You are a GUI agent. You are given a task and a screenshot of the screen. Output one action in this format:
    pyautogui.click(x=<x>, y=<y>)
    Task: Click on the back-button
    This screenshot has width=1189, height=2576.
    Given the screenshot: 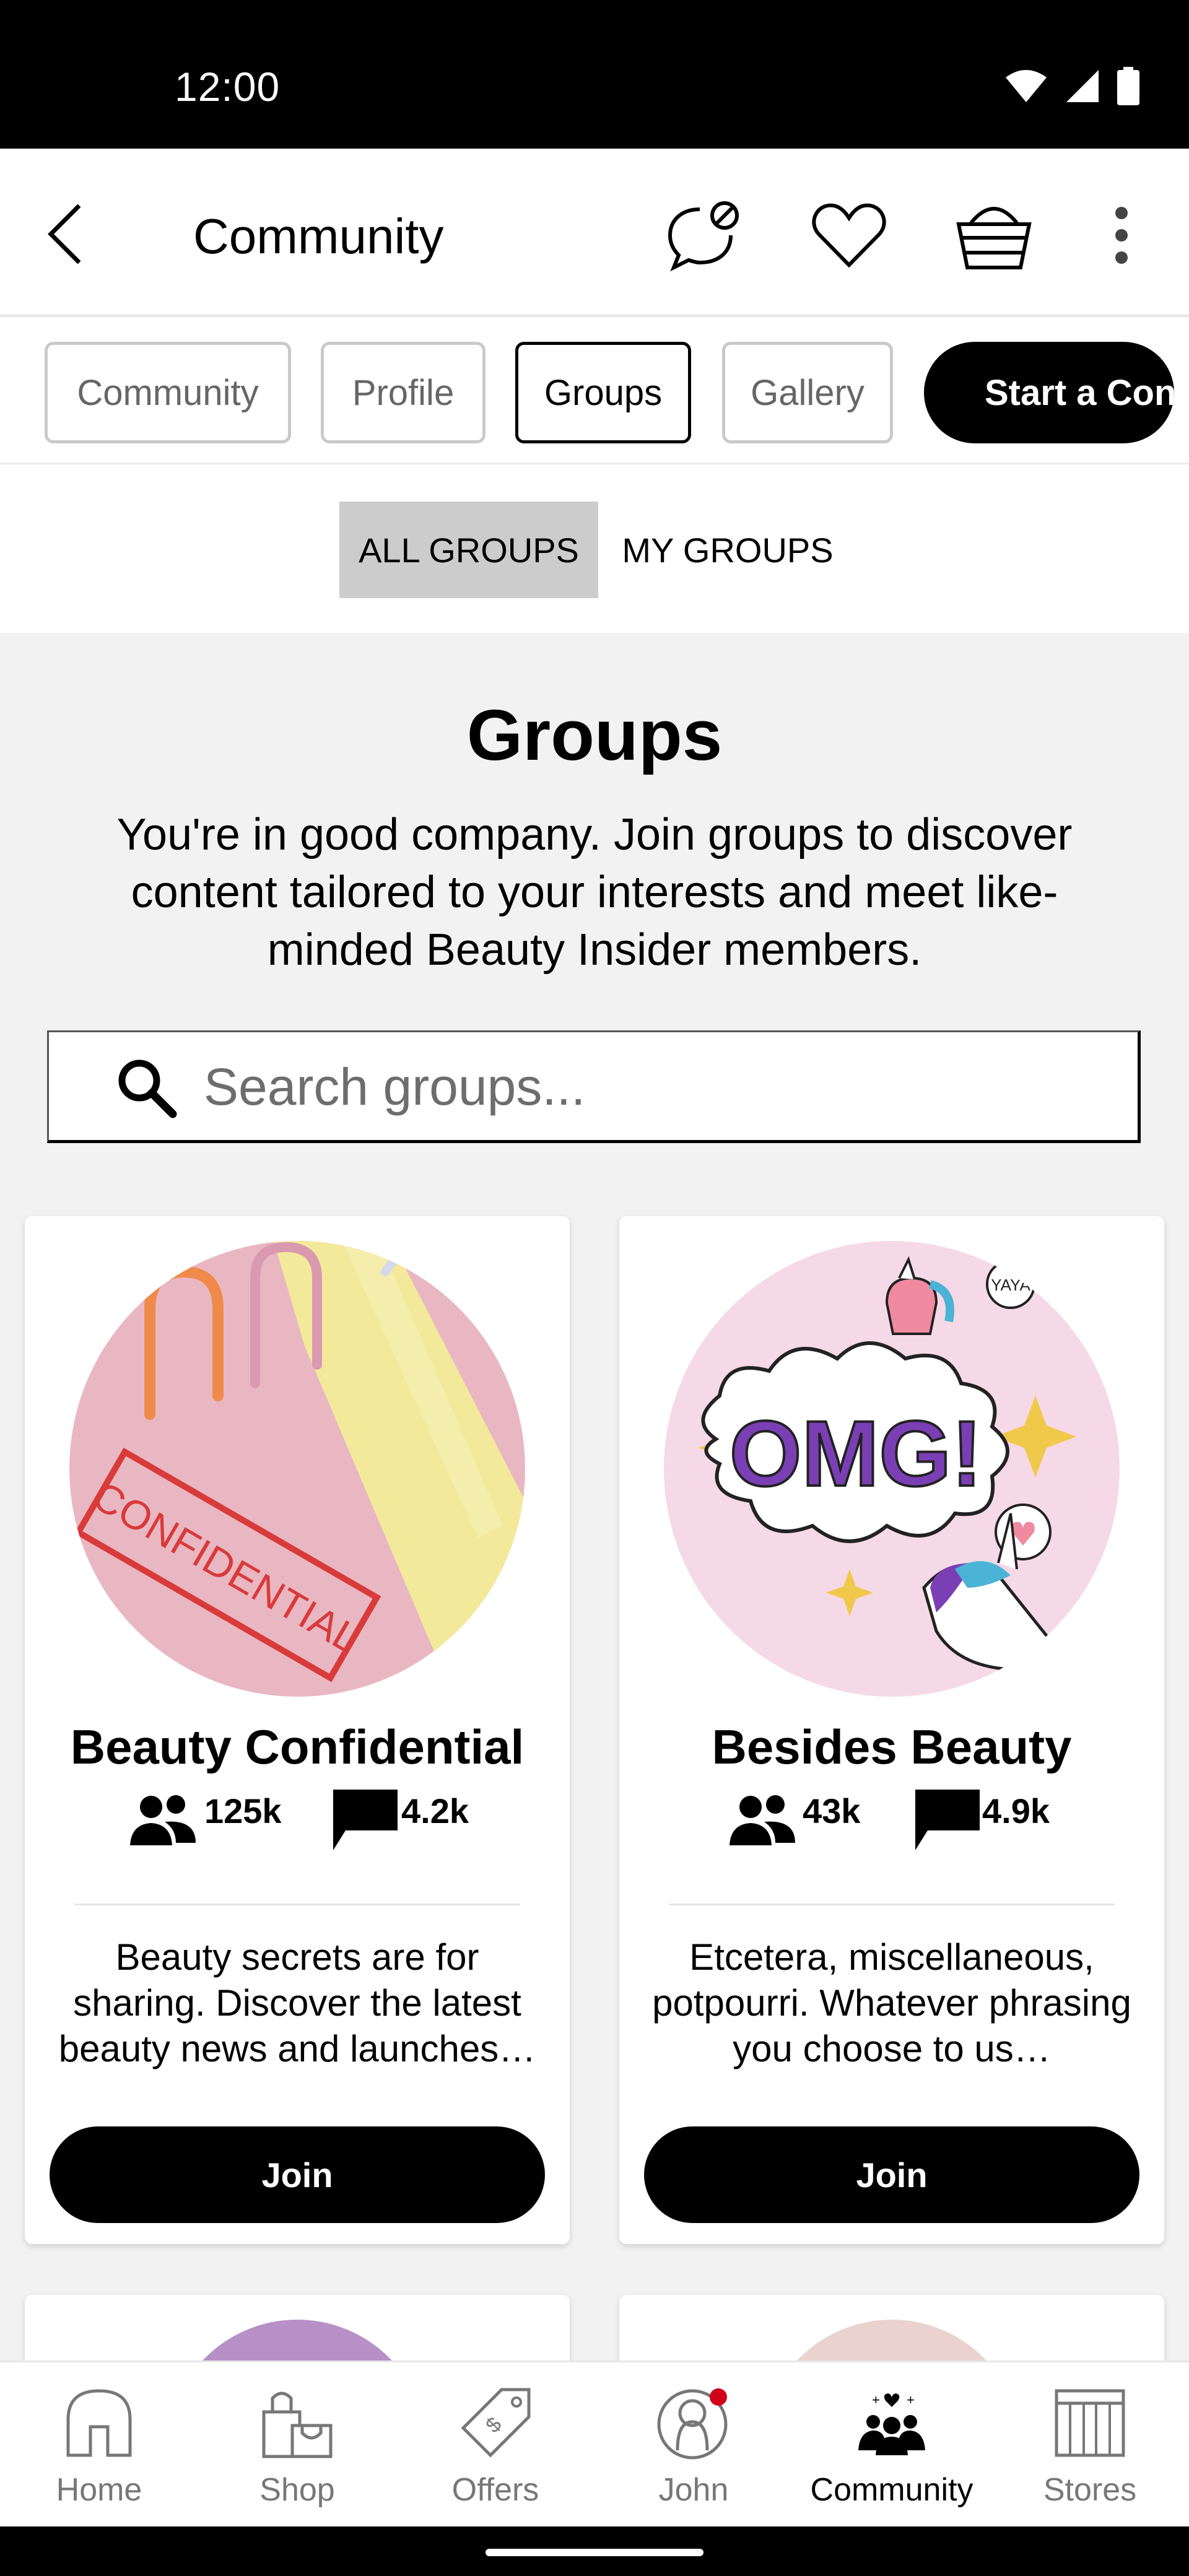 What is the action you would take?
    pyautogui.click(x=68, y=233)
    